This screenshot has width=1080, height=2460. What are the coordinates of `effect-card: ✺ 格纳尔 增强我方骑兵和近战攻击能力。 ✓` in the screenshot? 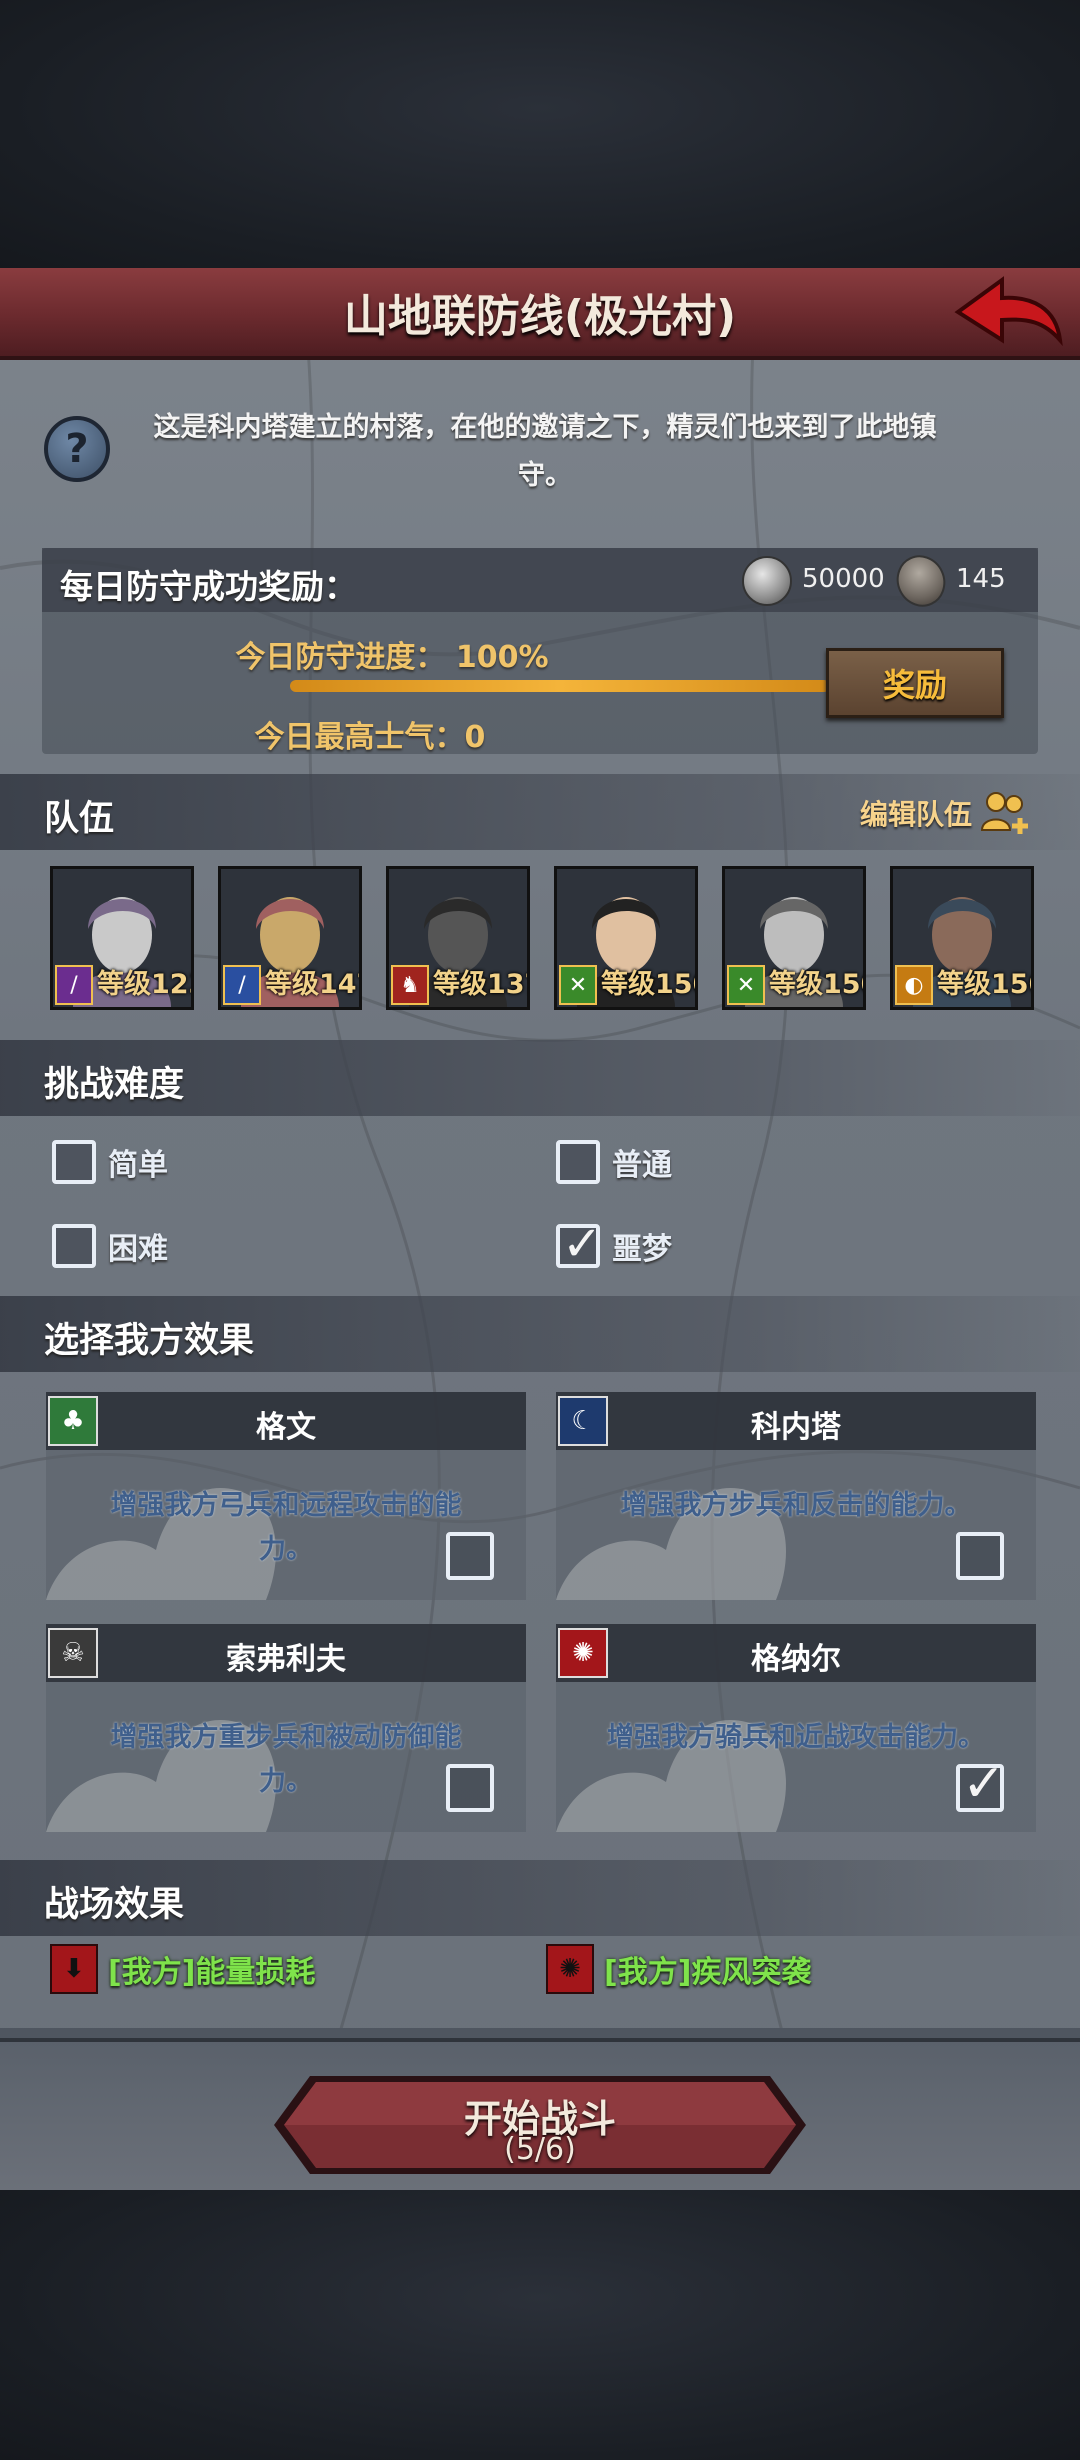 It's located at (796, 1728).